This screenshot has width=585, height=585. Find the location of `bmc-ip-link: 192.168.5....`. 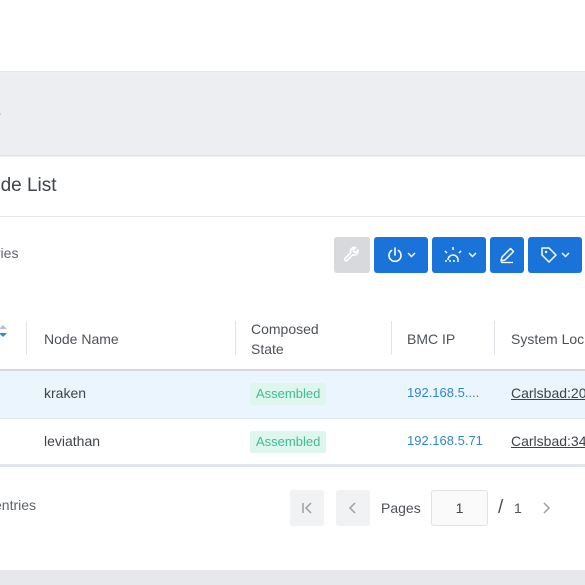

bmc-ip-link: 192.168.5.... is located at coordinates (443, 392).